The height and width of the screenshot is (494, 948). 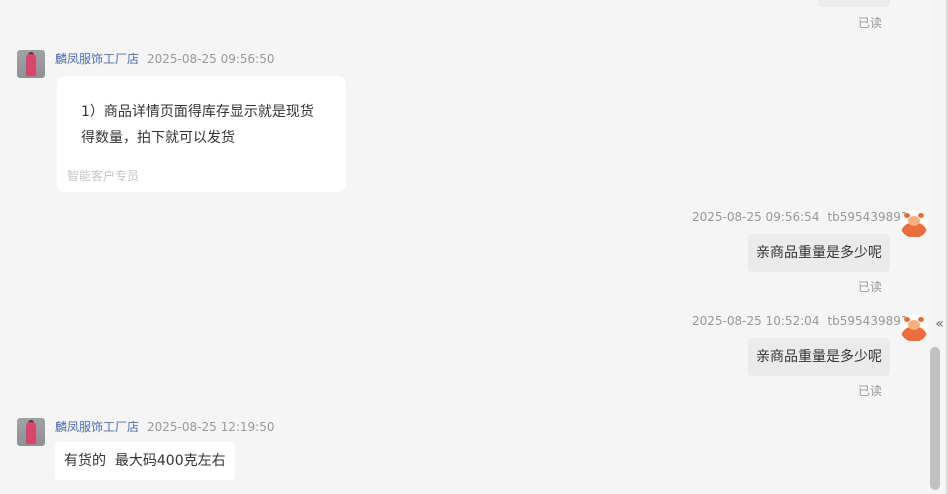 What do you see at coordinates (211, 59) in the screenshot?
I see `message-time: 2025-08-25 09:56:50` at bounding box center [211, 59].